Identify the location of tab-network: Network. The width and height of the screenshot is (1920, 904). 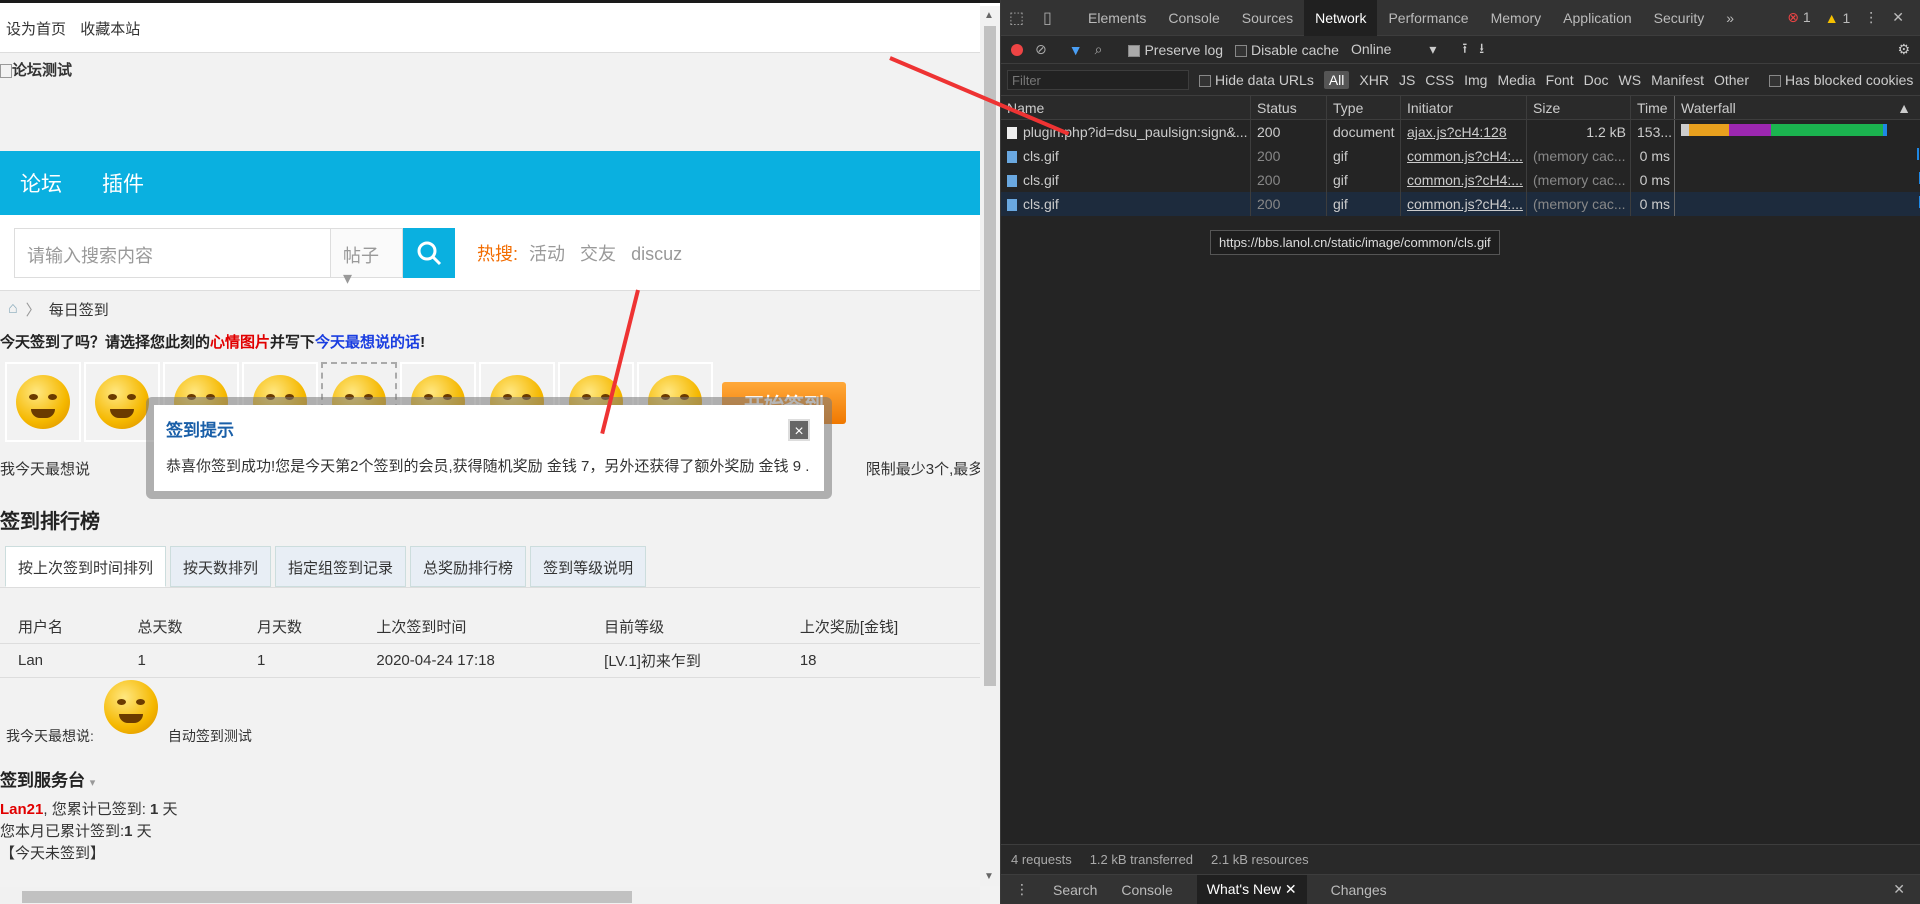
(1341, 18).